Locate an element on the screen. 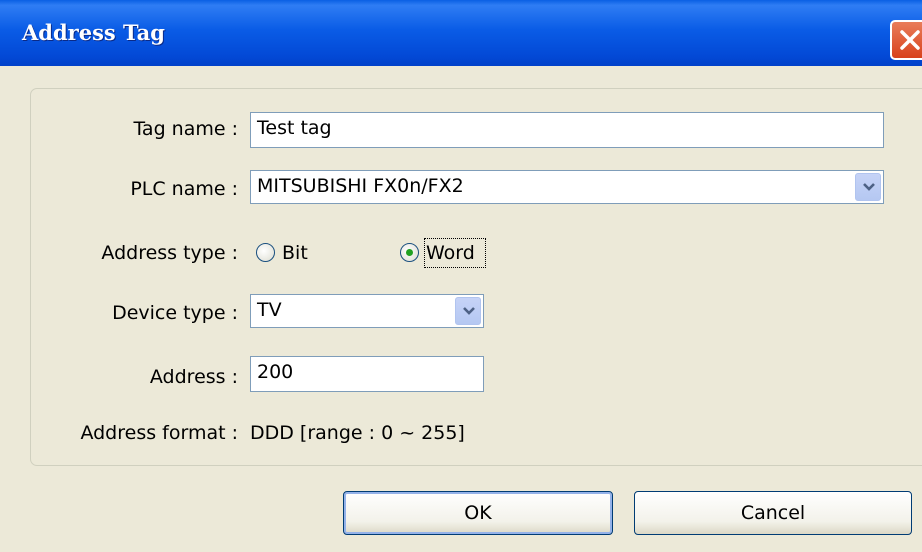  radio-word-label: Word is located at coordinates (450, 253).